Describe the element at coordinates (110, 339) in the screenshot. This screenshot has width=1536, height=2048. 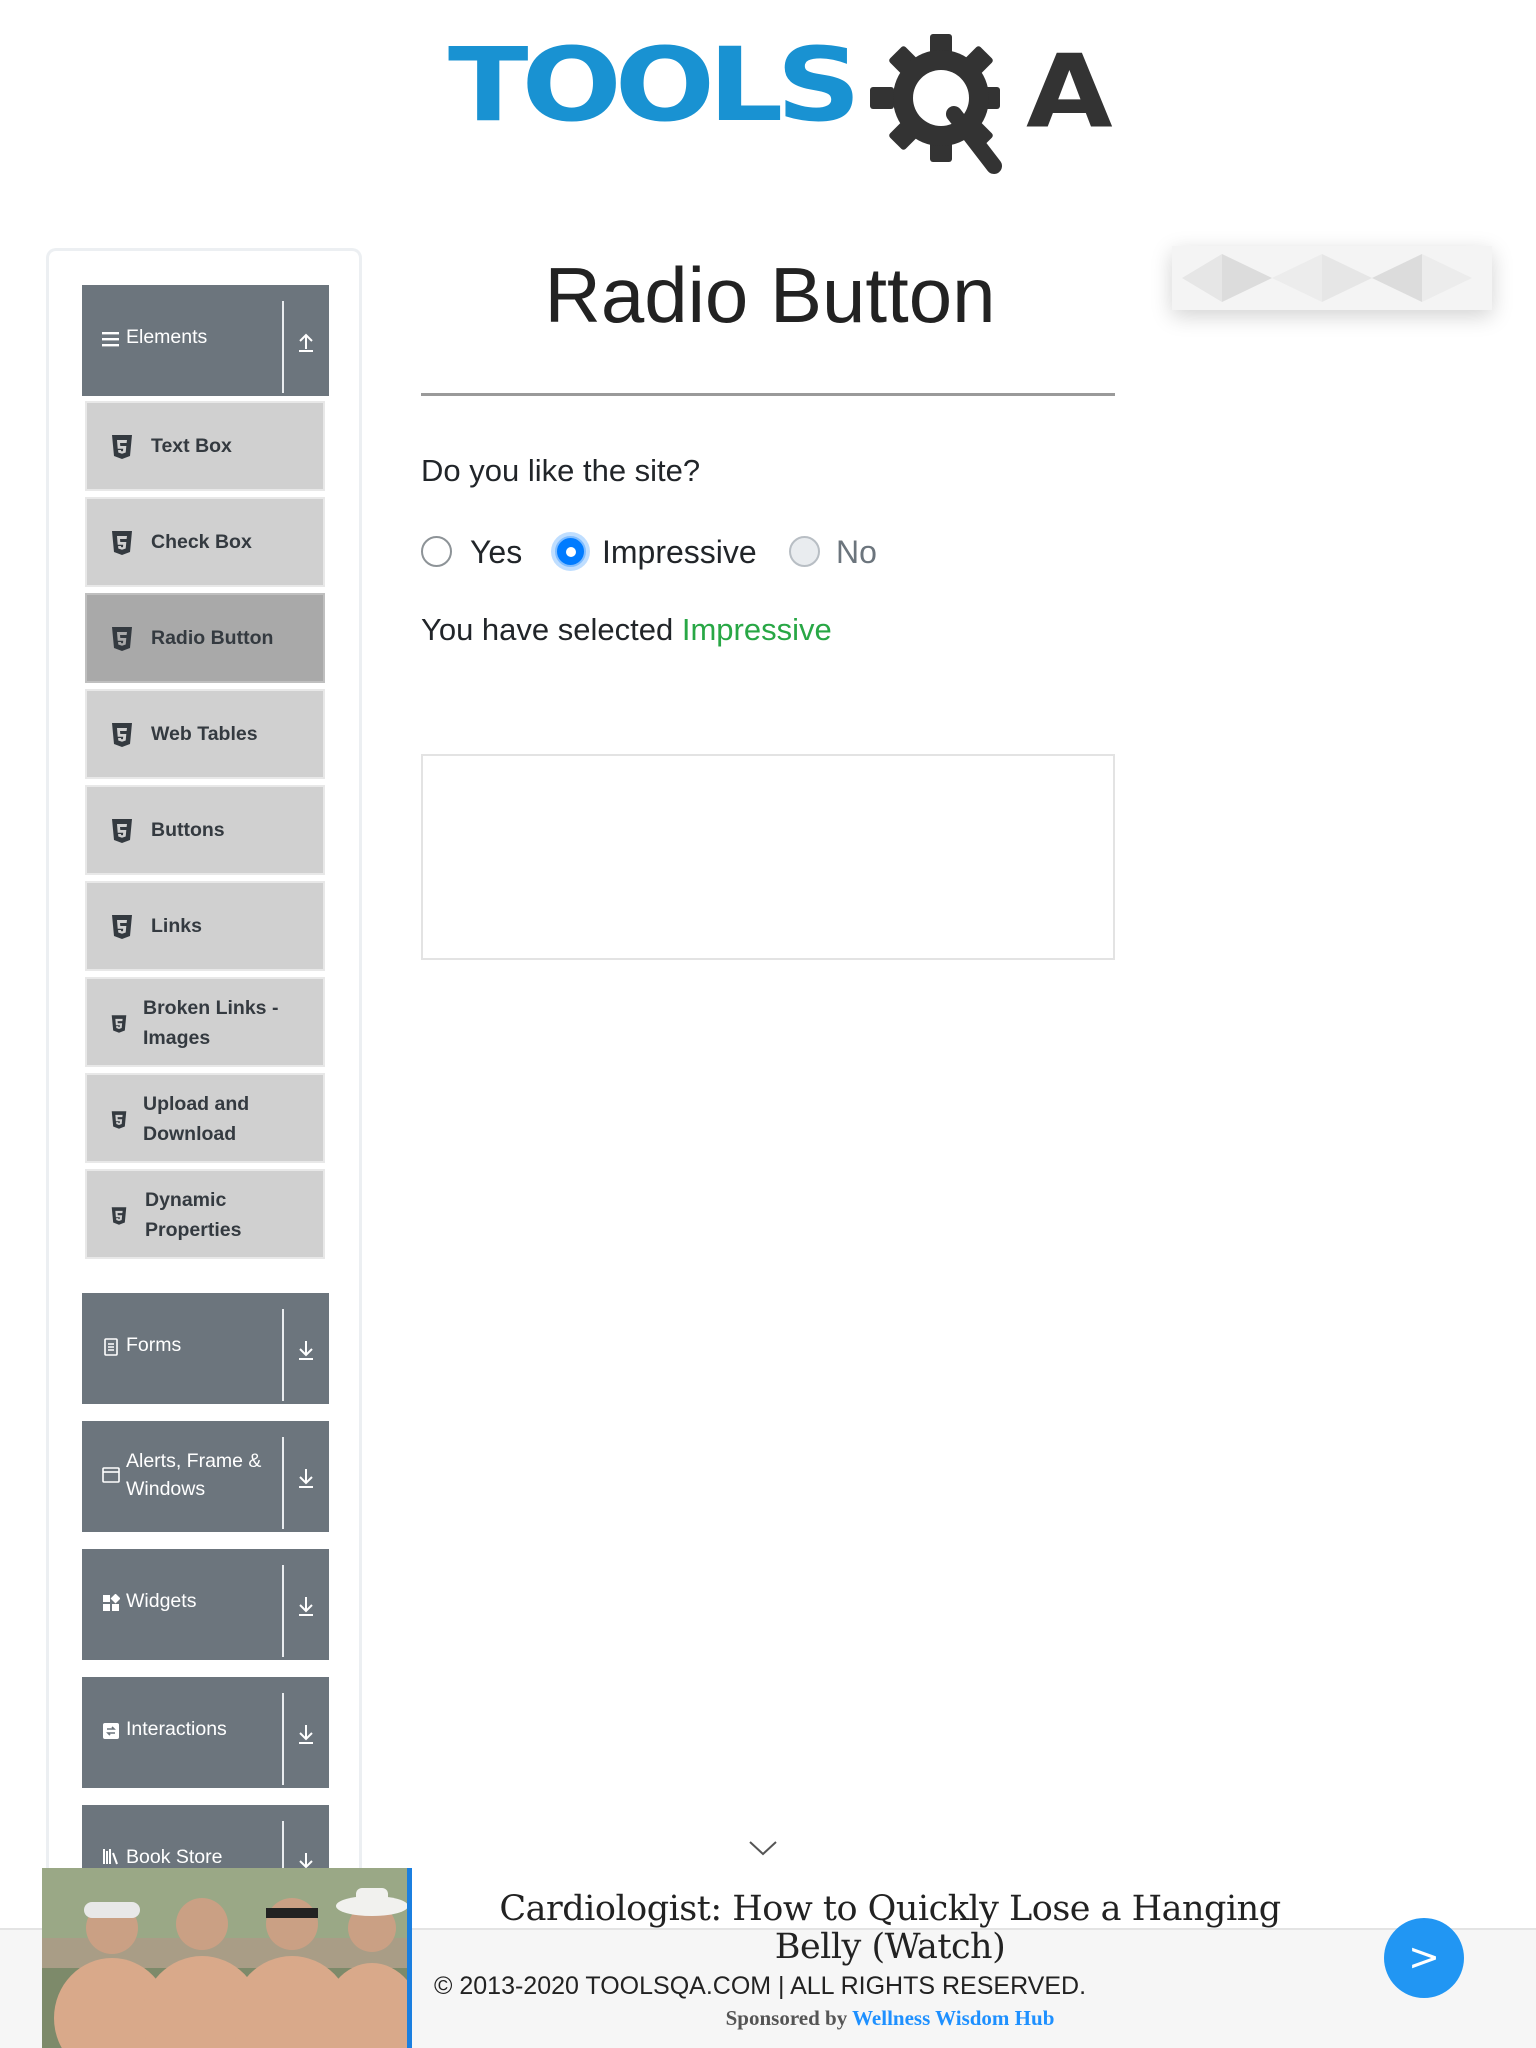
I see `hamburger-icon` at that location.